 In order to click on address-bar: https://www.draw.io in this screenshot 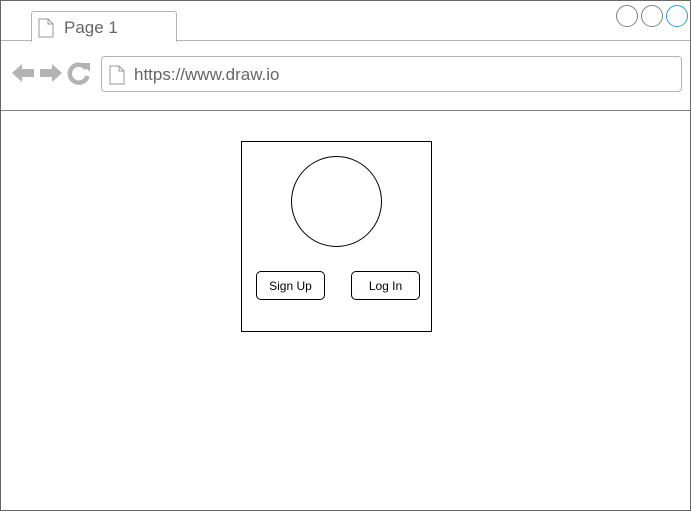, I will do `click(391, 74)`.